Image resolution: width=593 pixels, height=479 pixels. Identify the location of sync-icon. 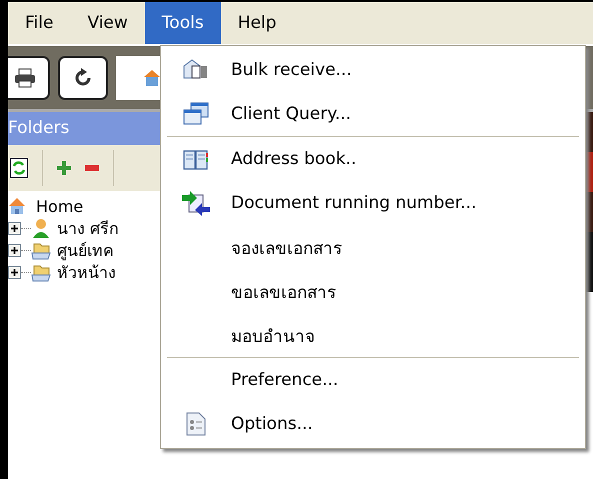
(19, 168).